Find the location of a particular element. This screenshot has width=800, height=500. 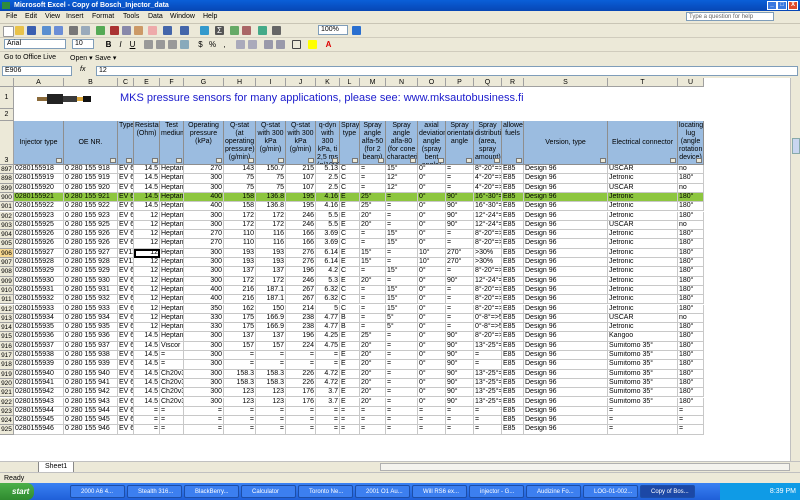

table-cell: 15° is located at coordinates (373, 253).